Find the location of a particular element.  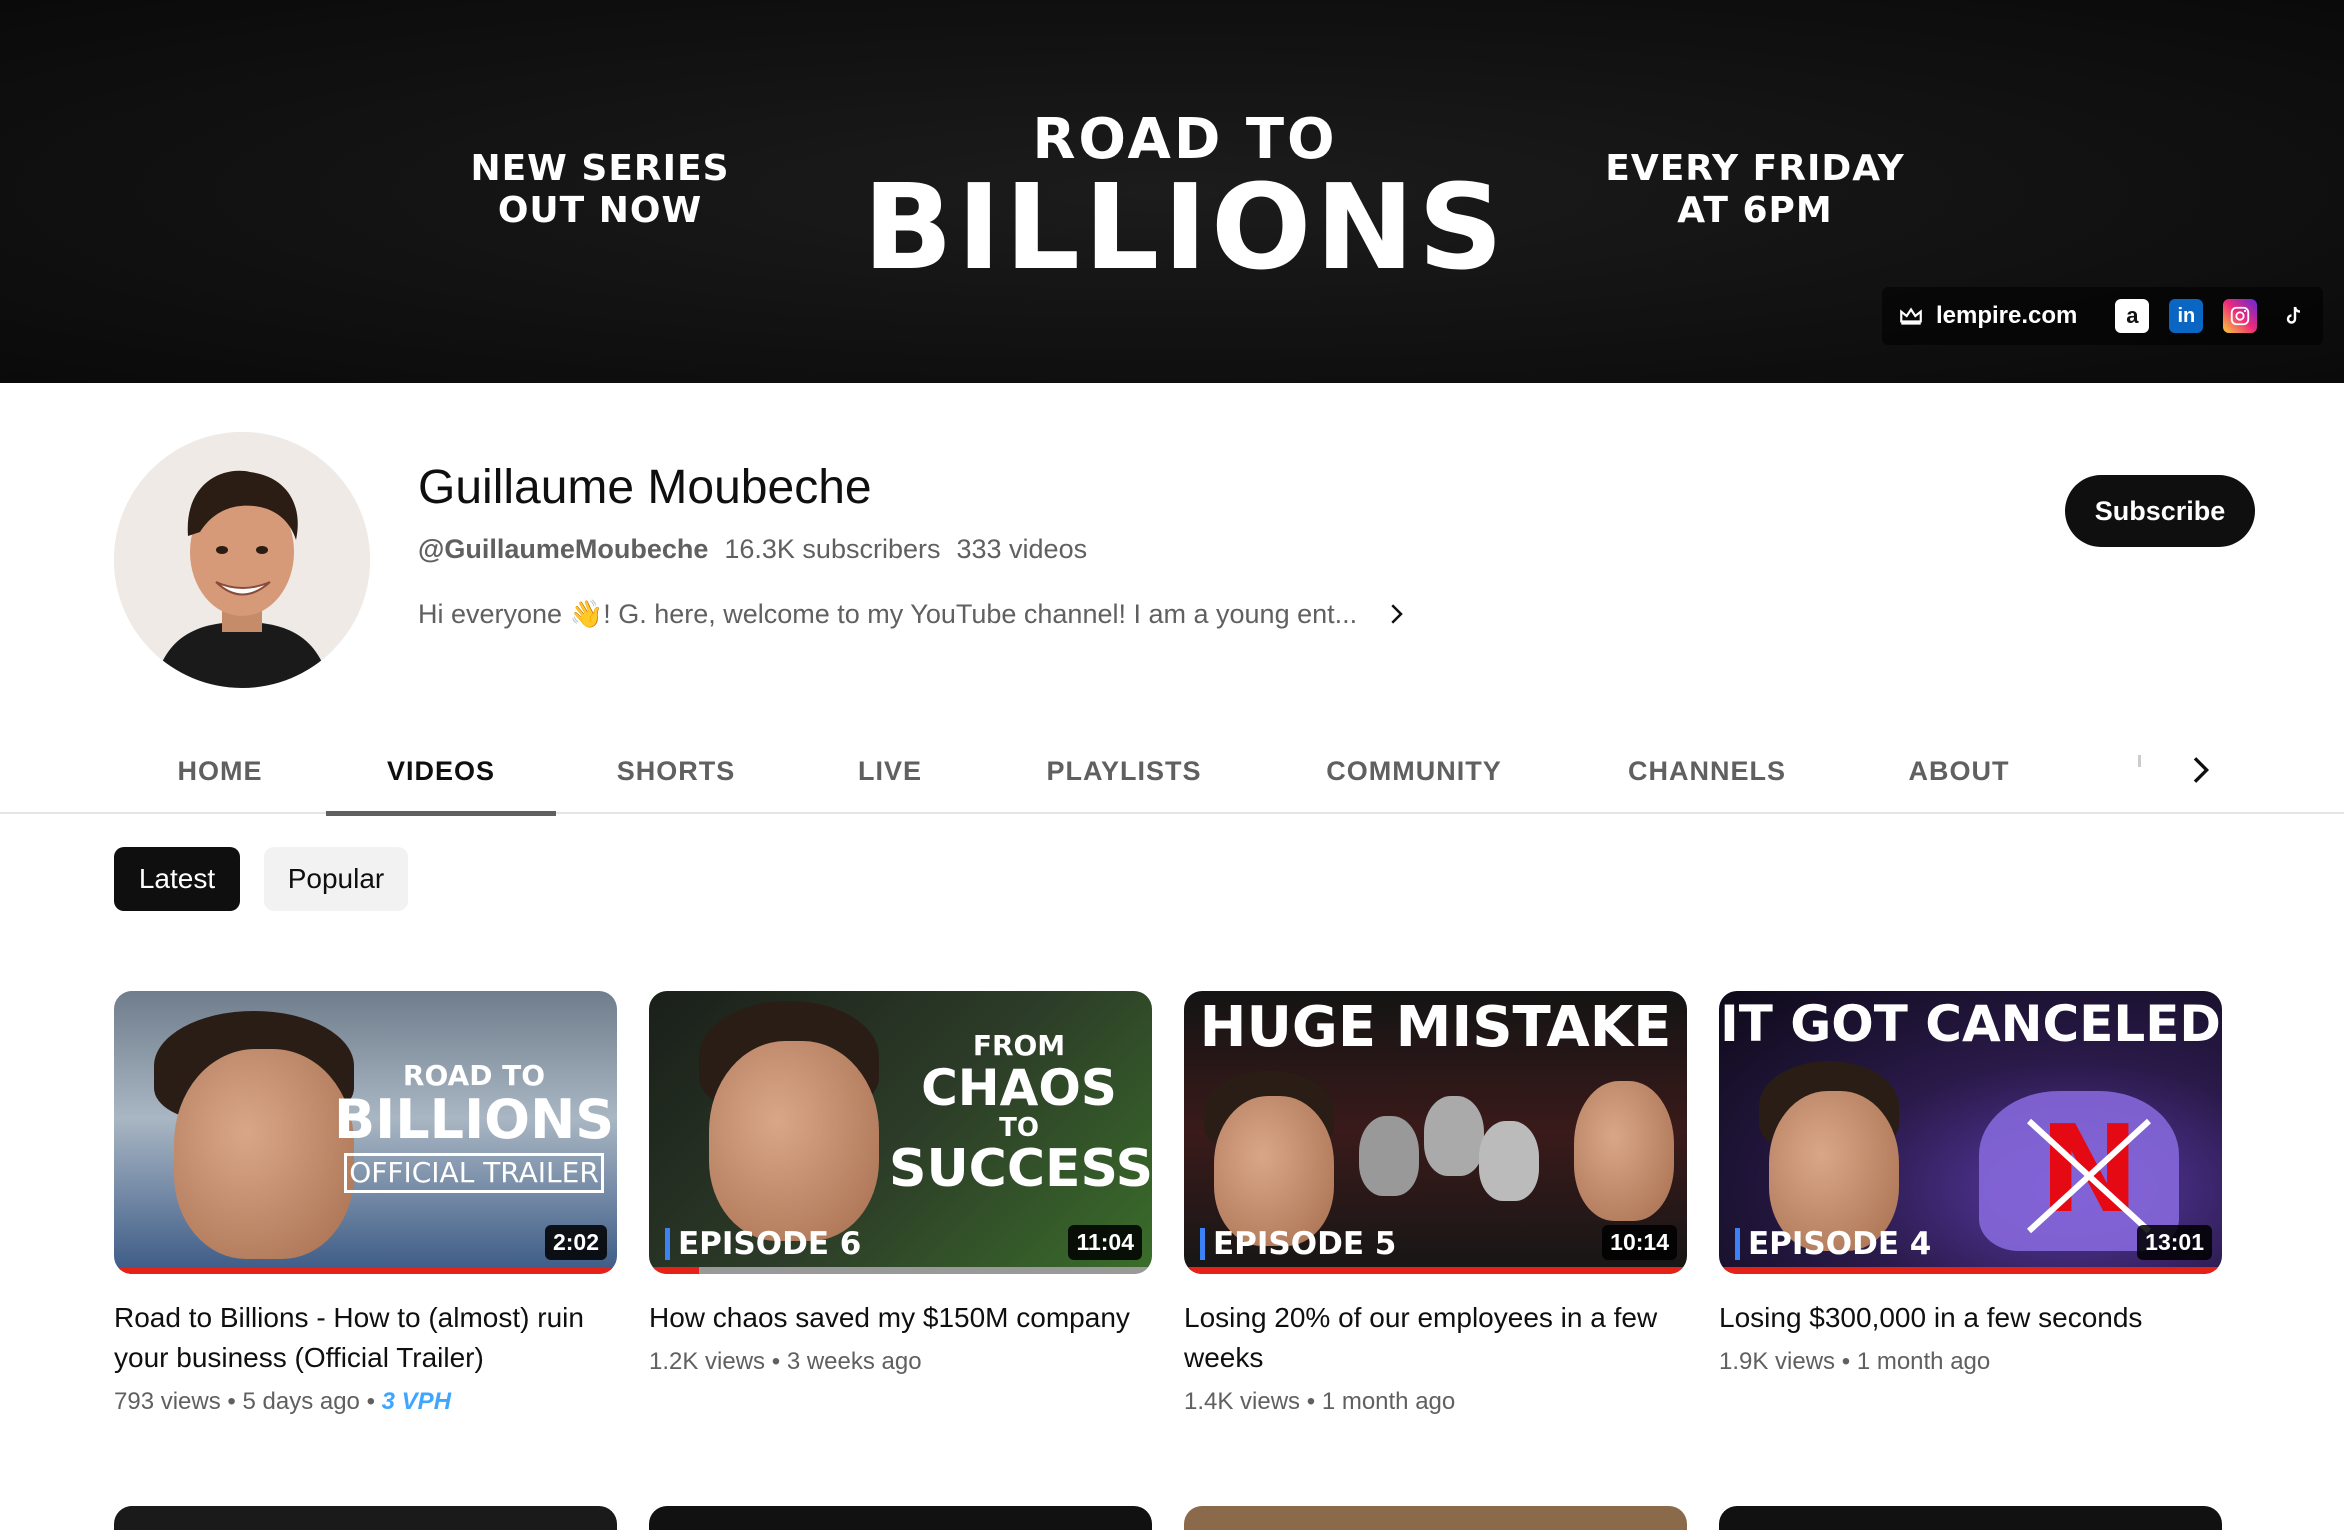

episode-label: EPISODE 6 is located at coordinates (763, 1244).